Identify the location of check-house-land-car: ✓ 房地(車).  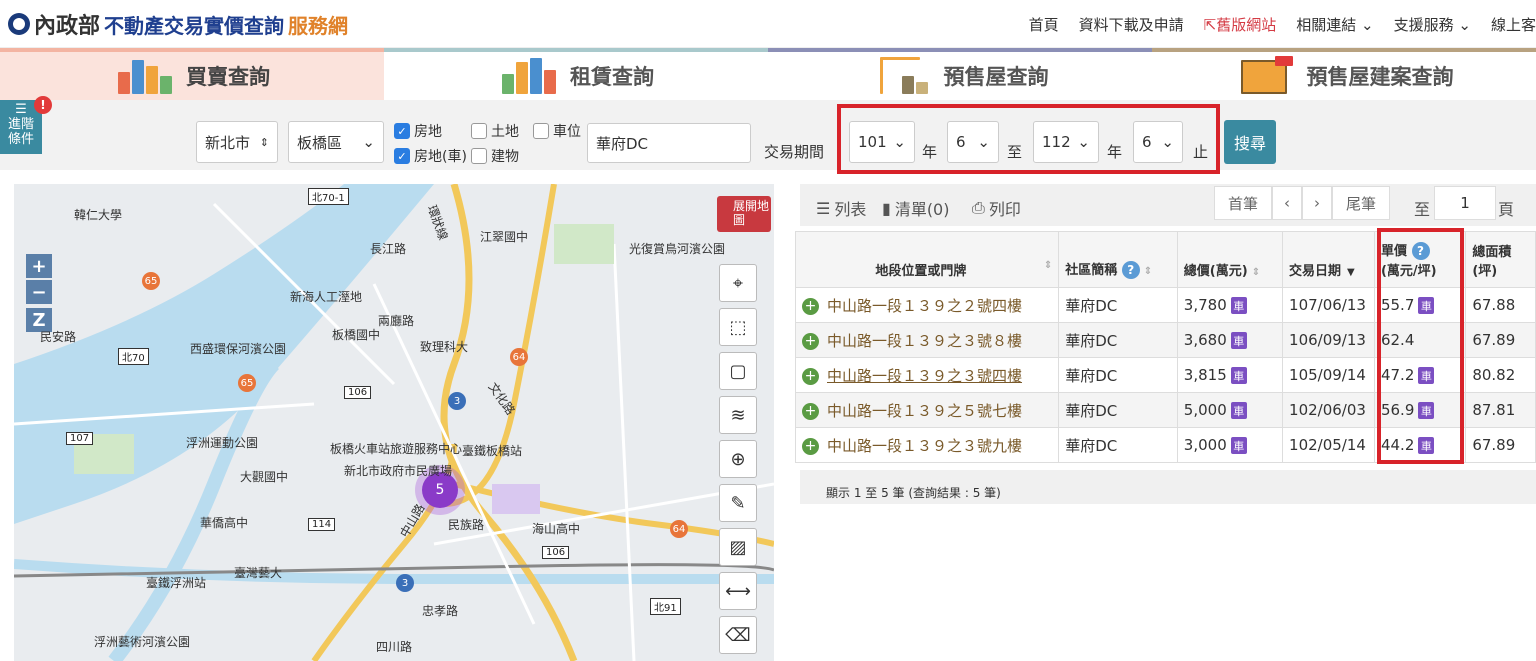
(430, 156).